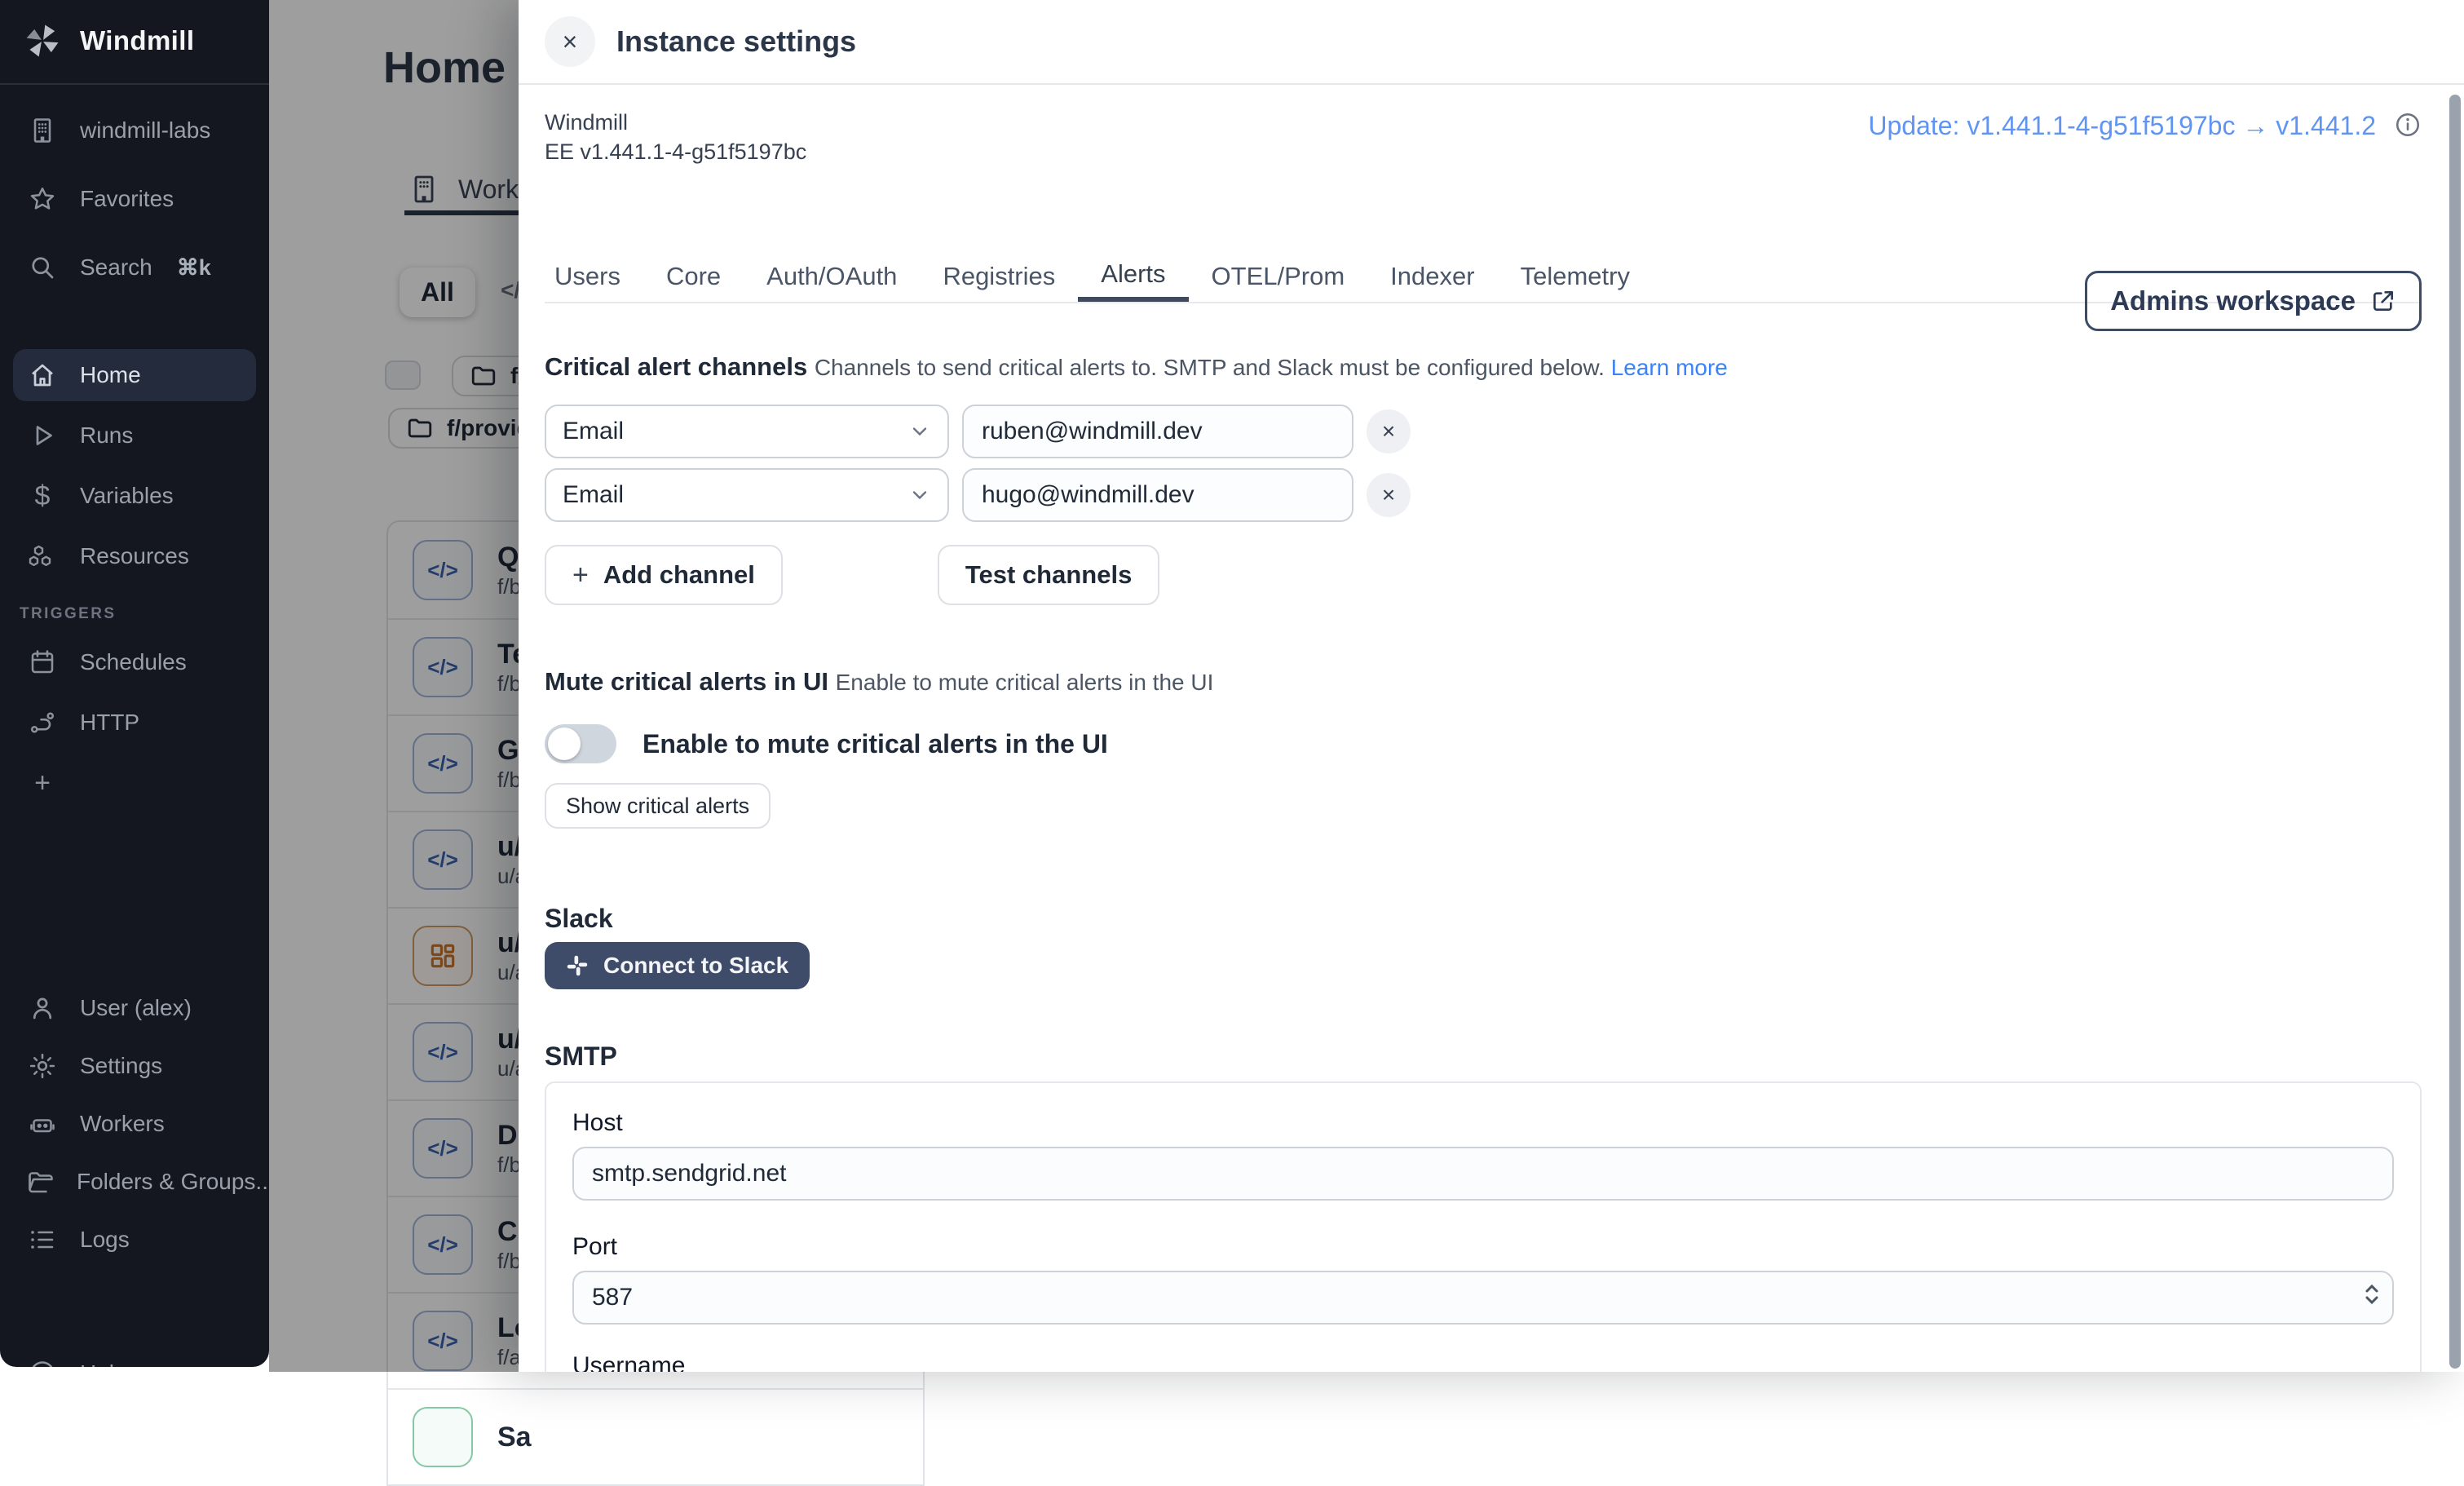 The image size is (2464, 1486). I want to click on sidebar-item-http: HTTP, so click(134, 723).